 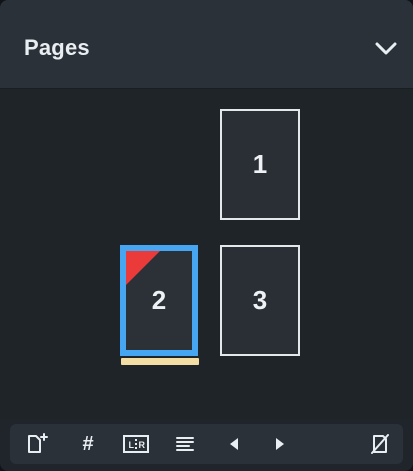 What do you see at coordinates (234, 444) in the screenshot?
I see `triangle-left-icon` at bounding box center [234, 444].